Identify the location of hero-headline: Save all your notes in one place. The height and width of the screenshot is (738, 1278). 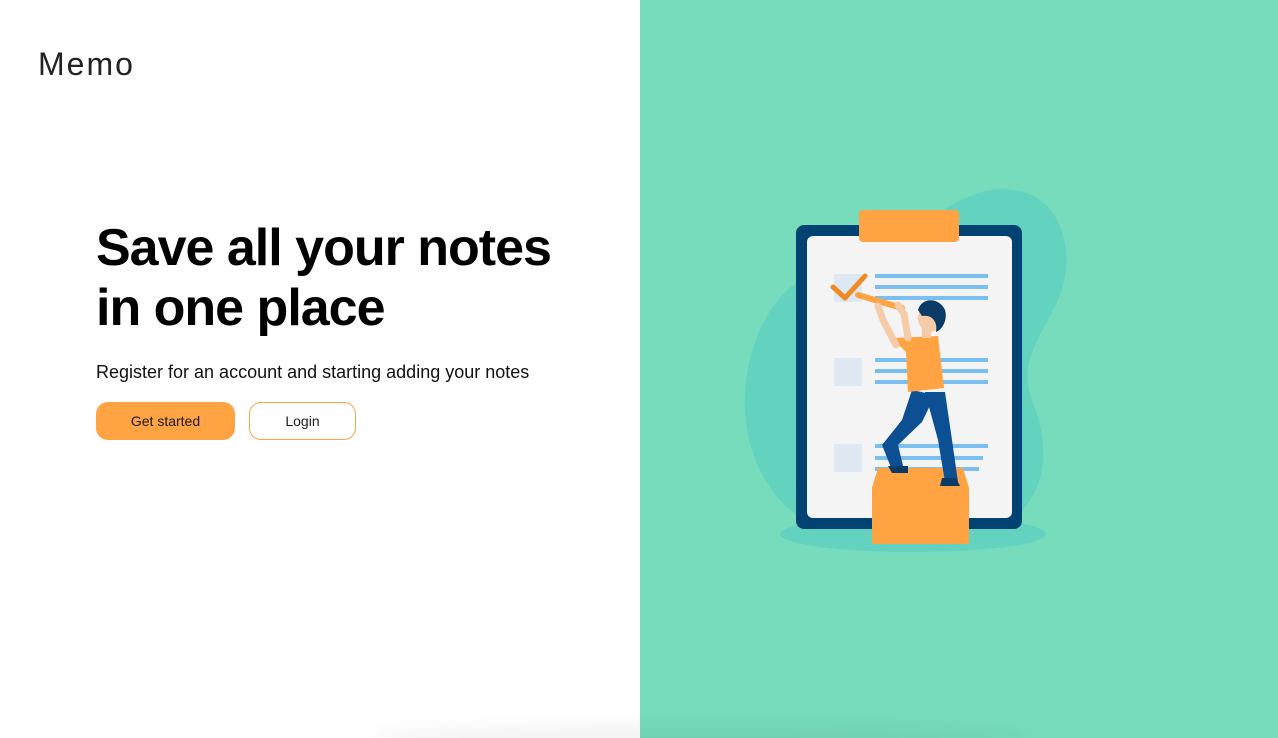
(356, 278).